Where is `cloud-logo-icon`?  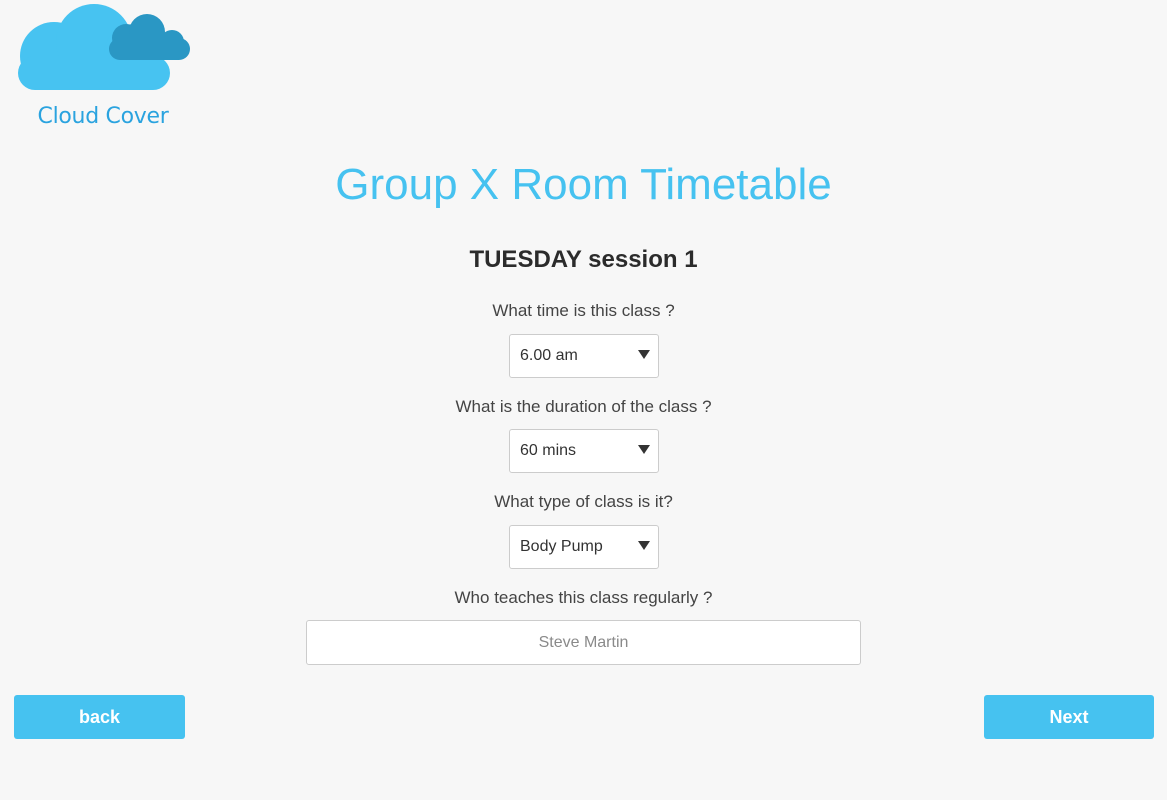 cloud-logo-icon is located at coordinates (104, 47).